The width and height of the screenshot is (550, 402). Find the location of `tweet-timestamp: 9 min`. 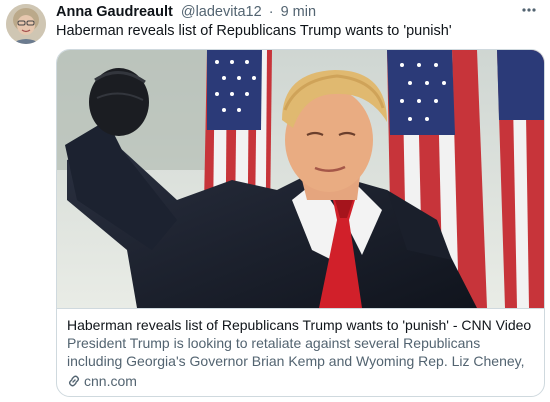

tweet-timestamp: 9 min is located at coordinates (298, 12).